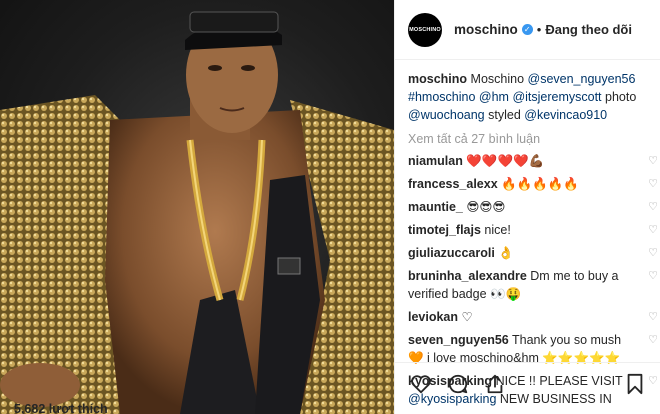 The width and height of the screenshot is (660, 414). I want to click on caption-mention-link: @hm, so click(494, 97).